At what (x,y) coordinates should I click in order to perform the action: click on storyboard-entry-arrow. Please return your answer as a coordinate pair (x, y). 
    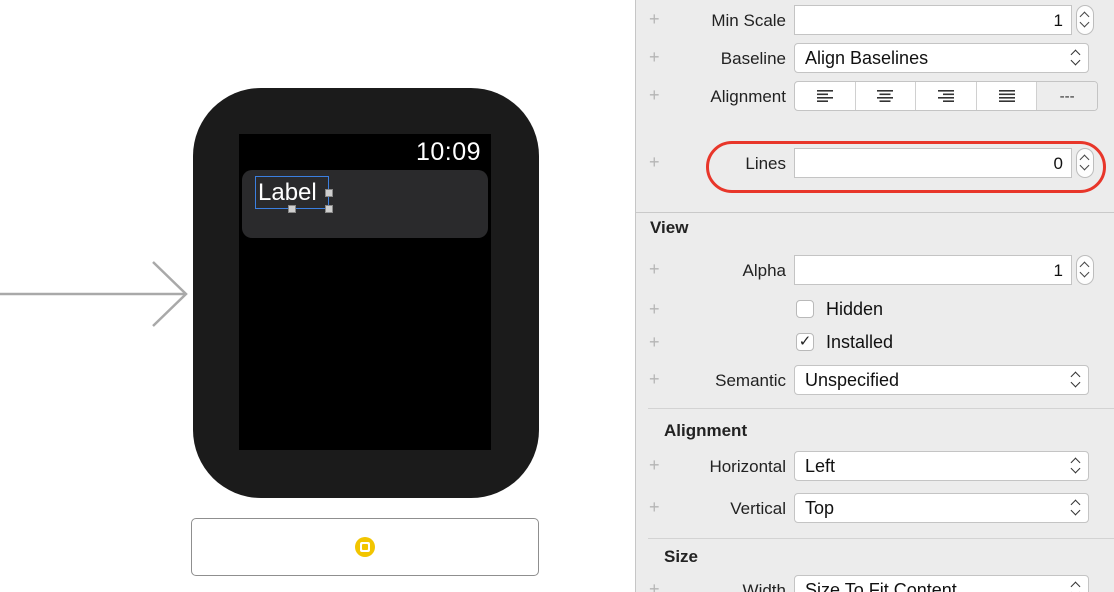
    Looking at the image, I should click on (94, 294).